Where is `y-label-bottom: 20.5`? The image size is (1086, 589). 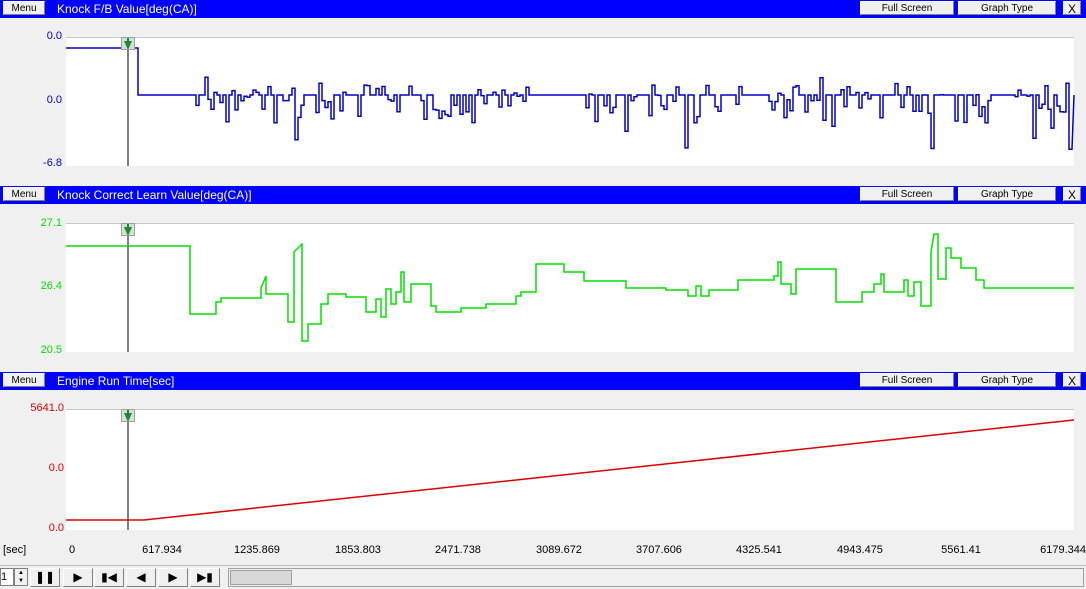
y-label-bottom: 20.5 is located at coordinates (51, 350).